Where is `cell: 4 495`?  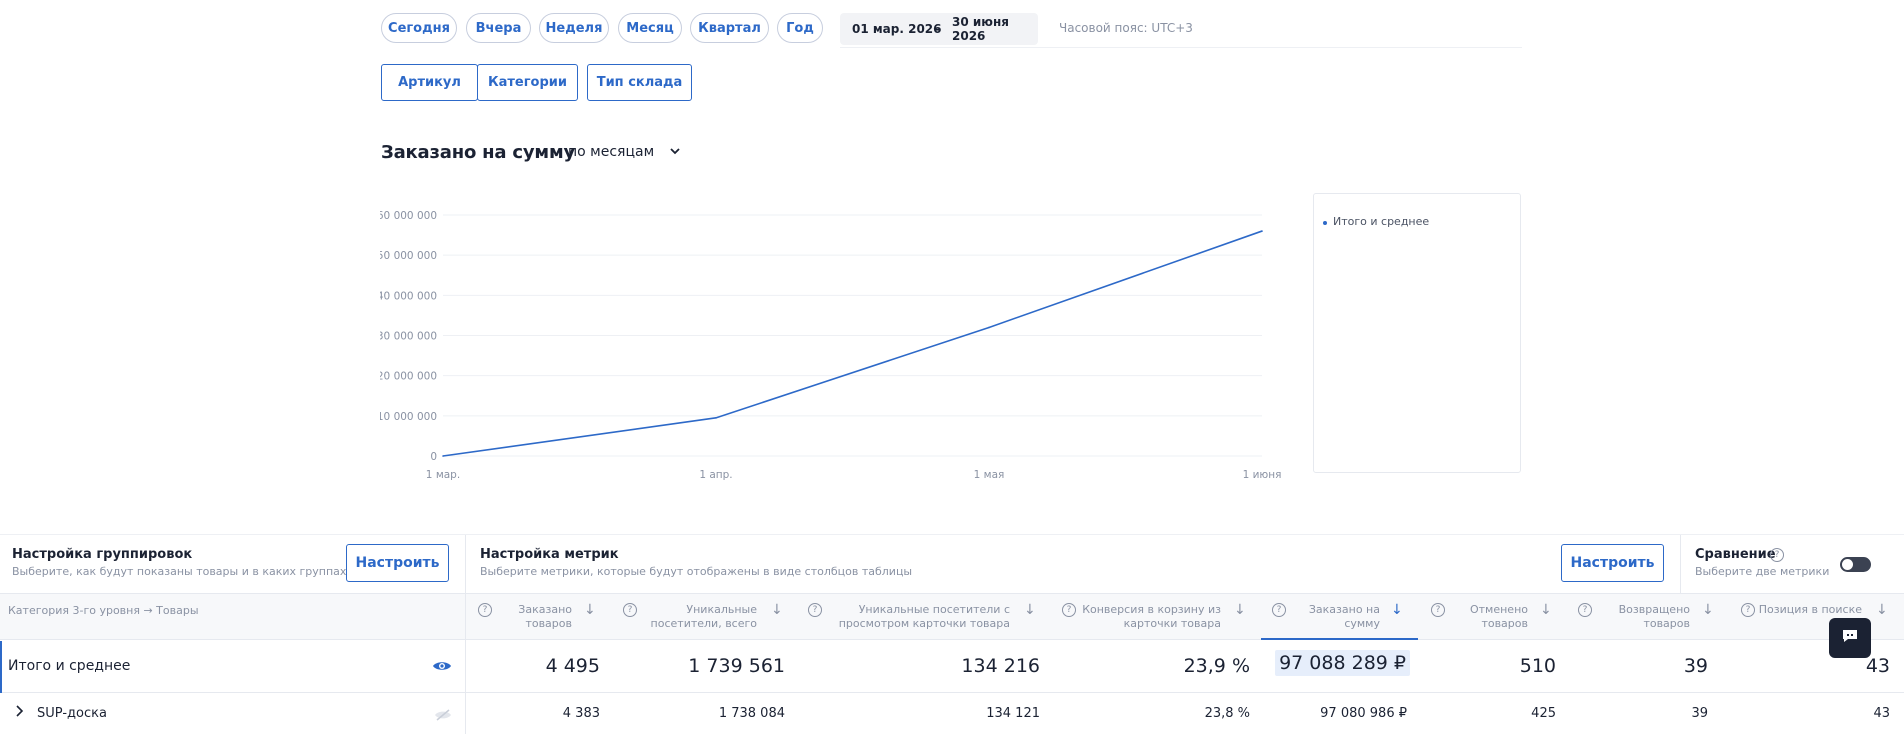
cell: 4 495 is located at coordinates (572, 666).